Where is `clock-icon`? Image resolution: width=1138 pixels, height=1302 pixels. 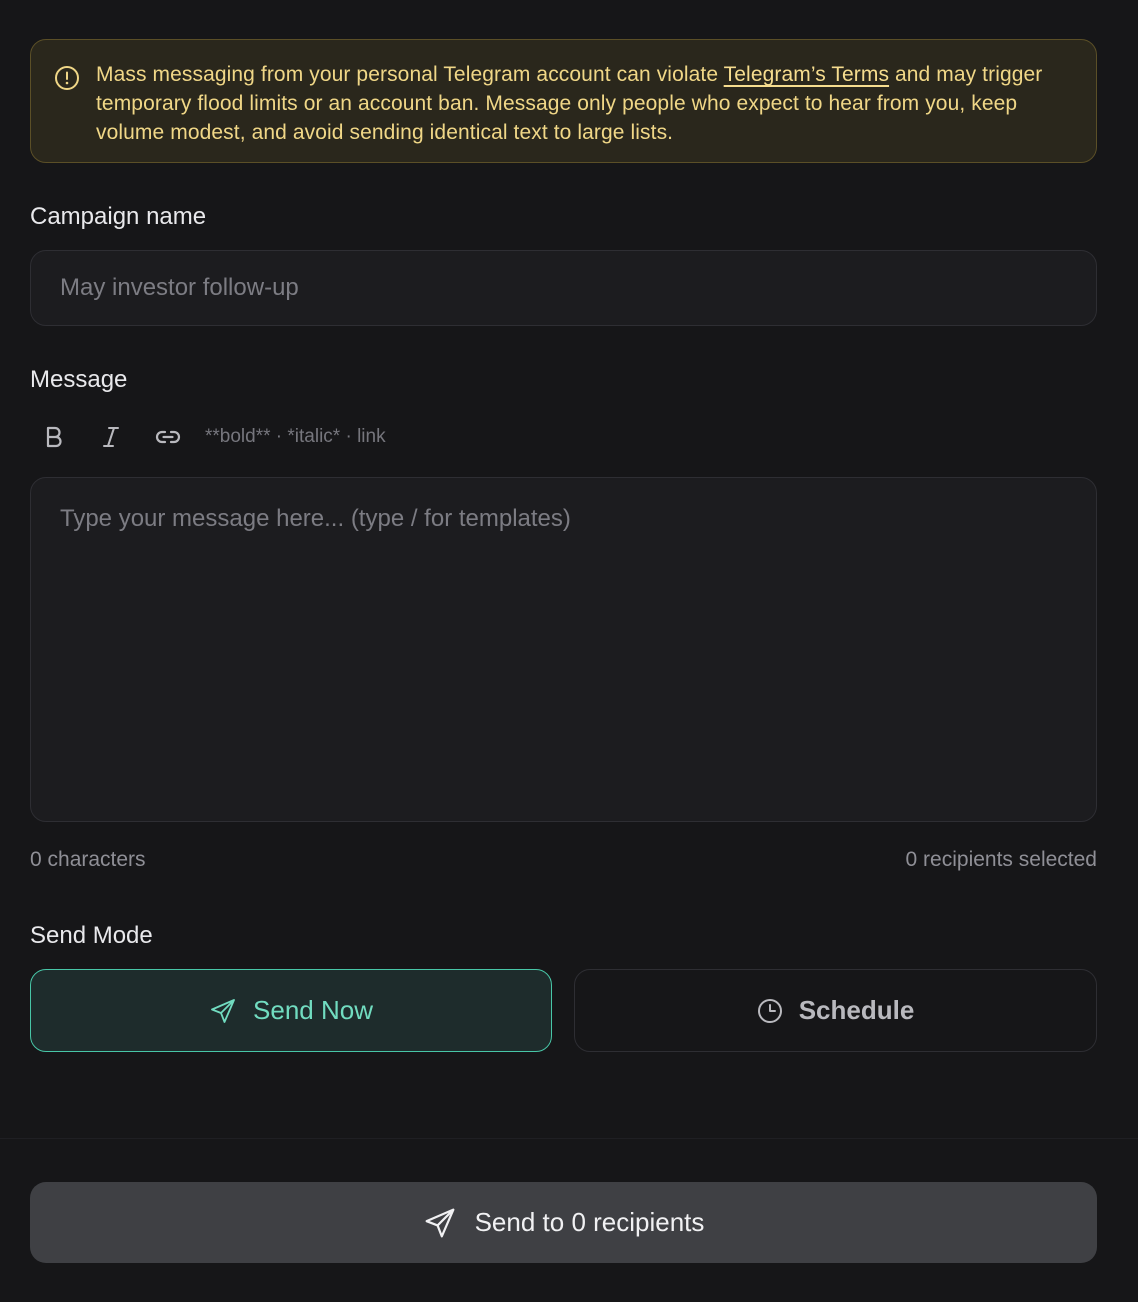
clock-icon is located at coordinates (770, 1011).